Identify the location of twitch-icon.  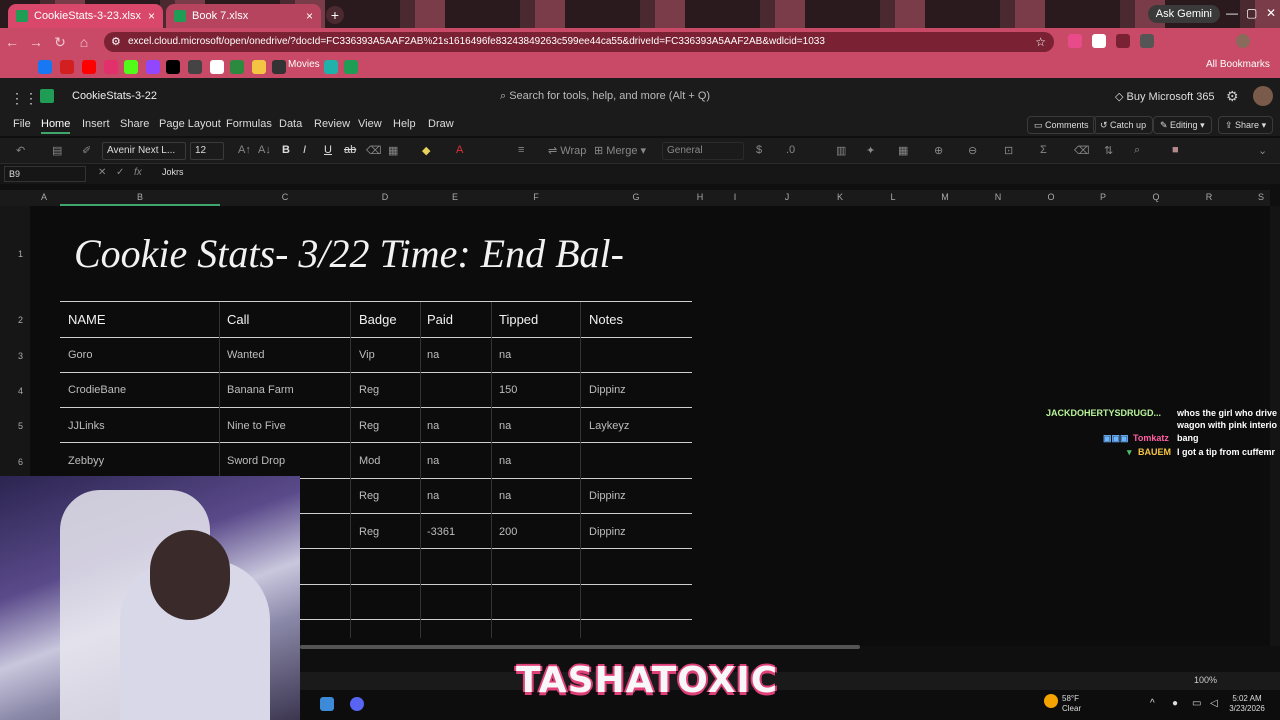
(153, 67).